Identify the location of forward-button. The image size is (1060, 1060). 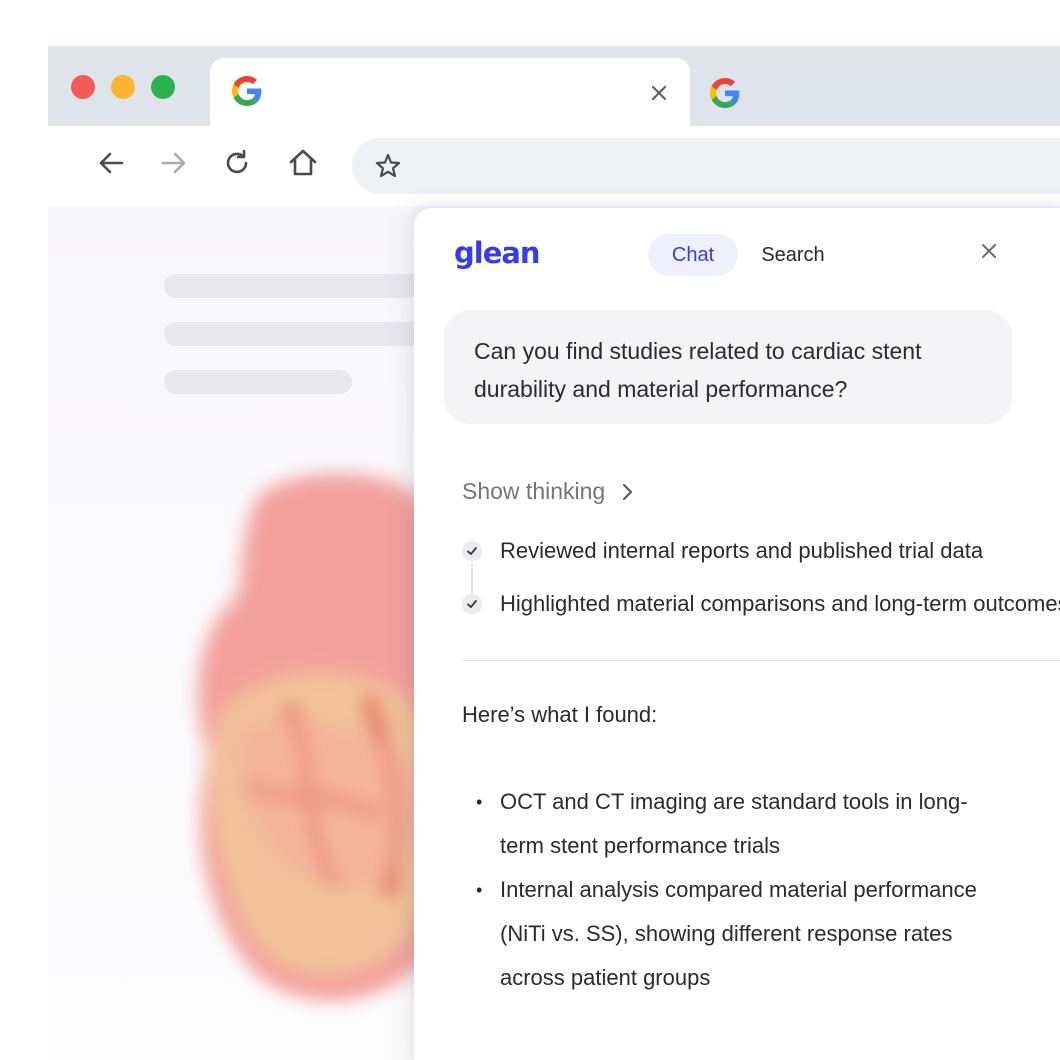
(174, 165).